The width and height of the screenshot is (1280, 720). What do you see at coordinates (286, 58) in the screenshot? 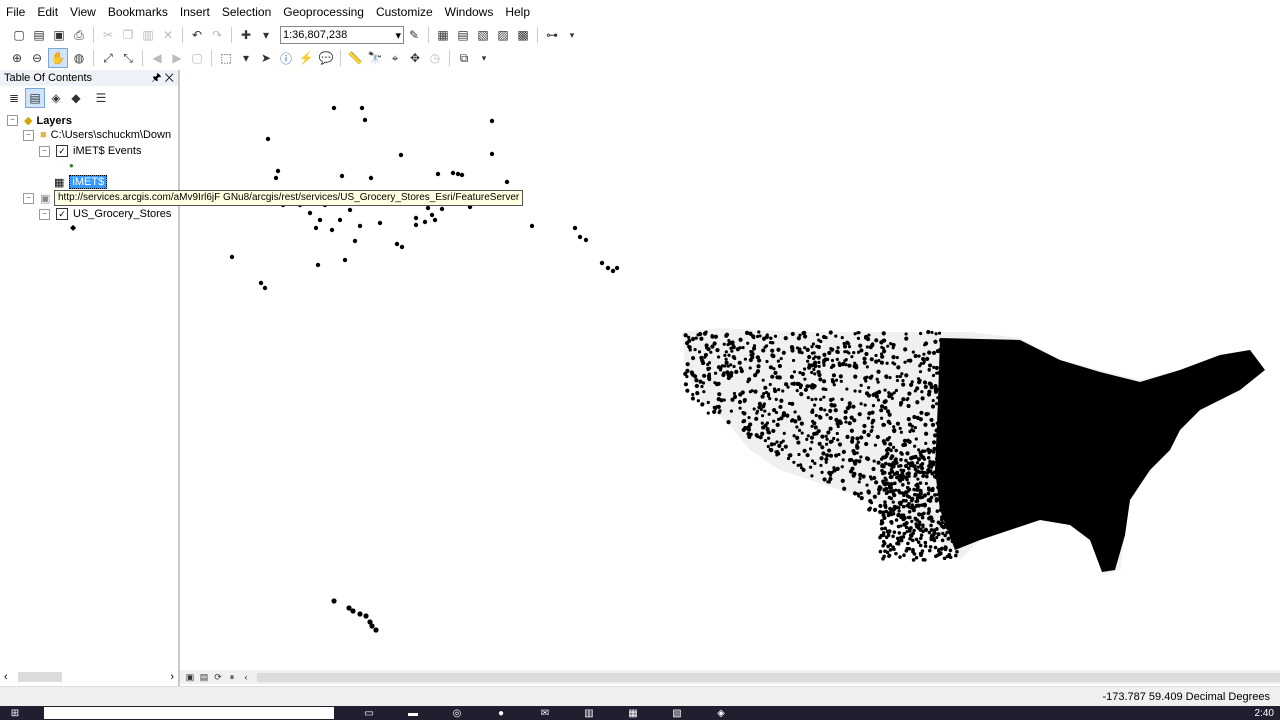
I see `identify-icon: ⓘ` at bounding box center [286, 58].